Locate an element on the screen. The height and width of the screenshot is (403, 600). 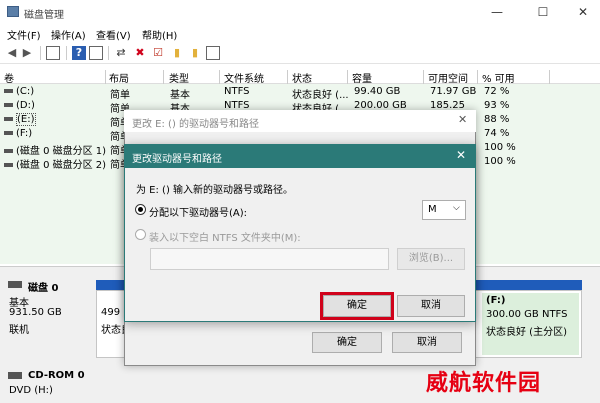
column-capacity: 容量 is located at coordinates (387, 77).